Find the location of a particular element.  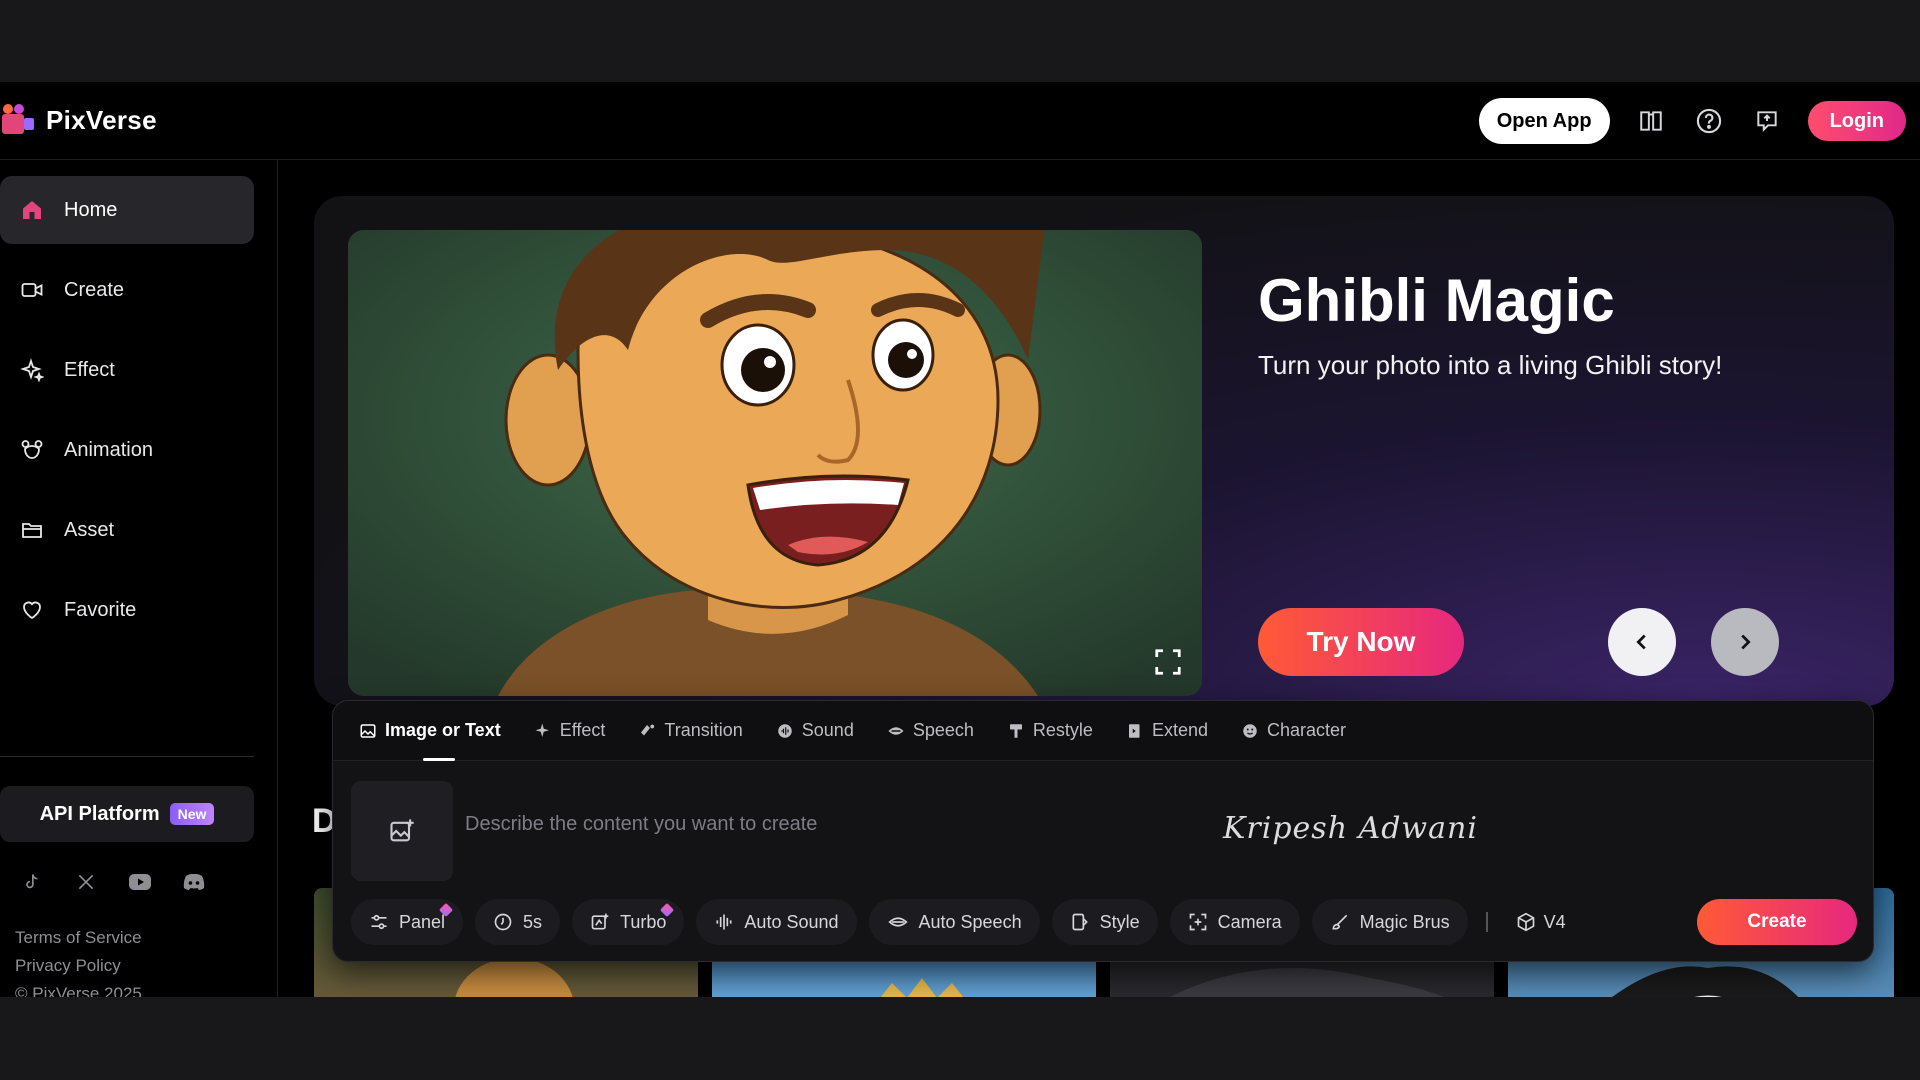

auto-speech-button: Auto Speech is located at coordinates (954, 922).